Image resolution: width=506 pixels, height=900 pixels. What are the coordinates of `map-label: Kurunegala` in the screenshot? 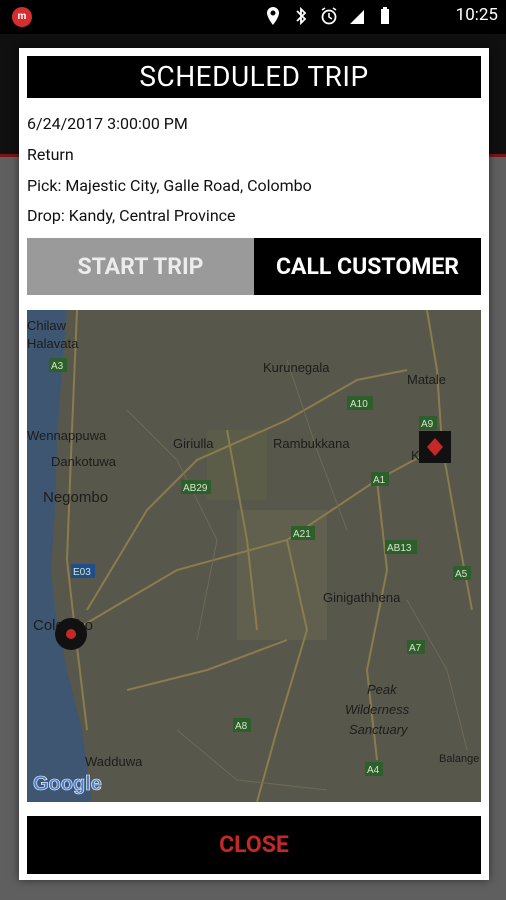 It's located at (296, 367).